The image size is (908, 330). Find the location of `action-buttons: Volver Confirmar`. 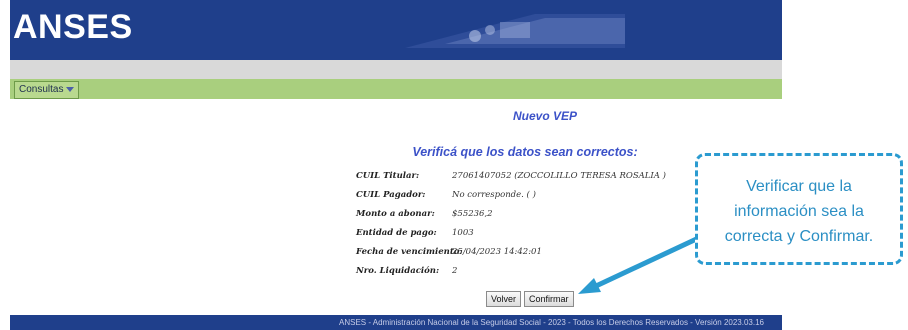

action-buttons: Volver Confirmar is located at coordinates (531, 297).